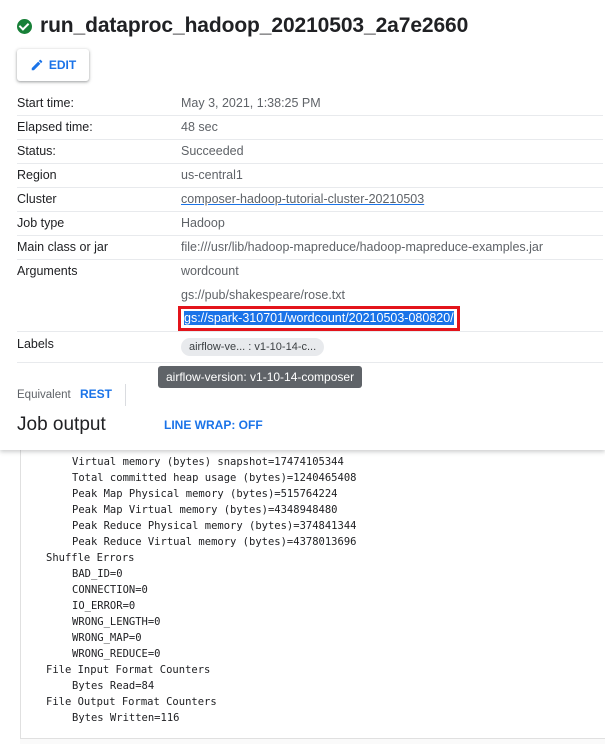 Image resolution: width=605 pixels, height=744 pixels. I want to click on detail-label: Status:, so click(36, 151).